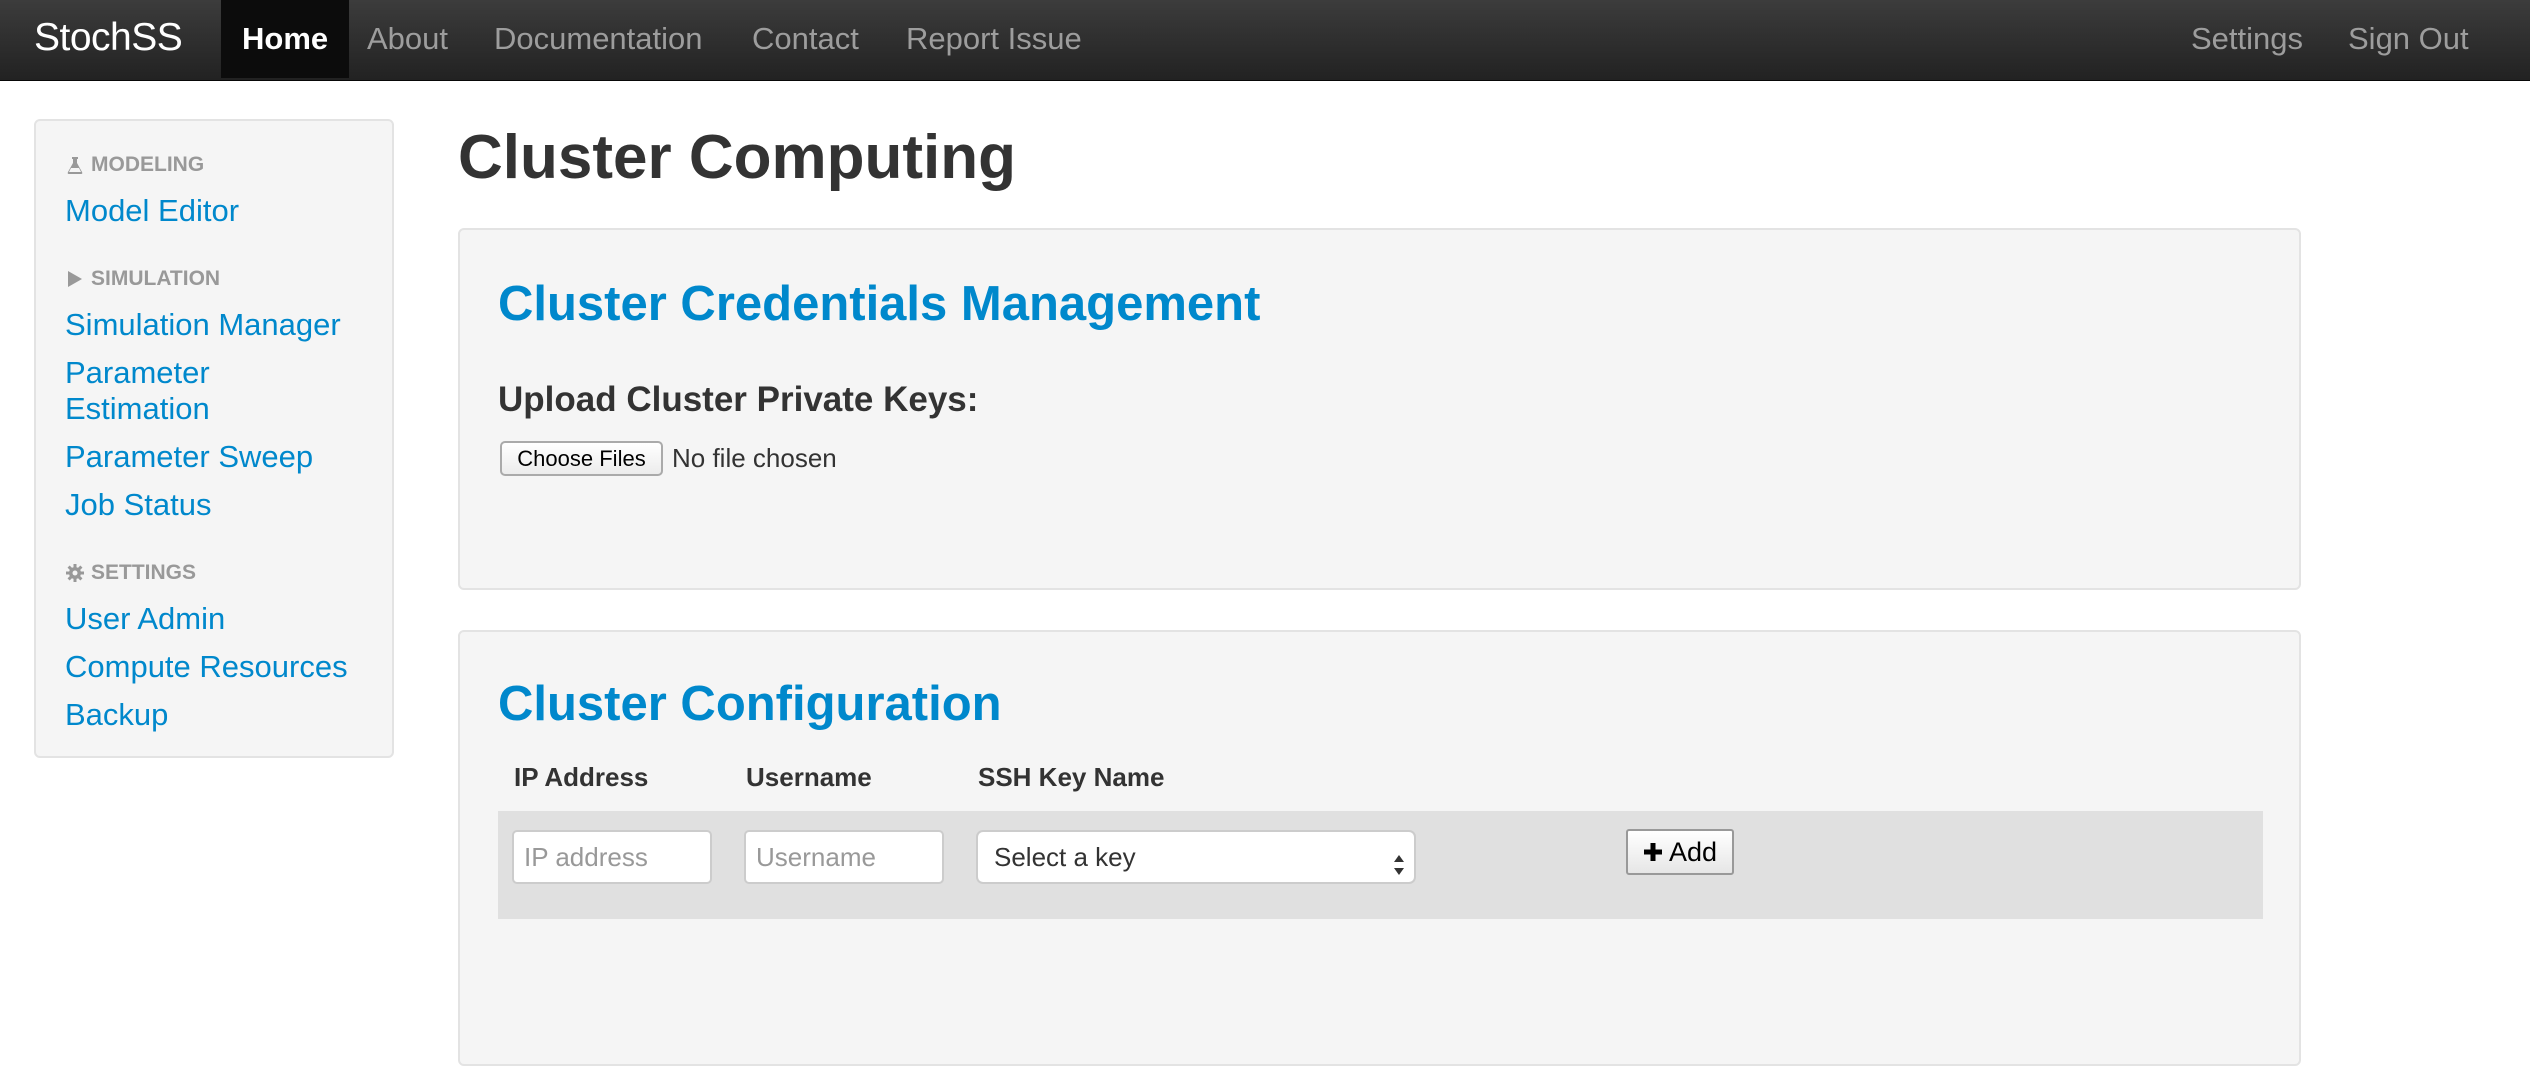 The height and width of the screenshot is (1088, 2530). What do you see at coordinates (1652, 852) in the screenshot?
I see `plus-icon` at bounding box center [1652, 852].